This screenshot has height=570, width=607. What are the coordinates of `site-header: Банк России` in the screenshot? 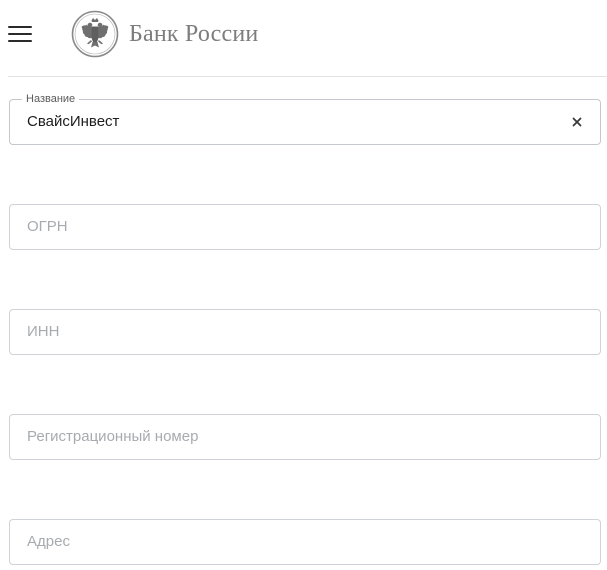 It's located at (303, 38).